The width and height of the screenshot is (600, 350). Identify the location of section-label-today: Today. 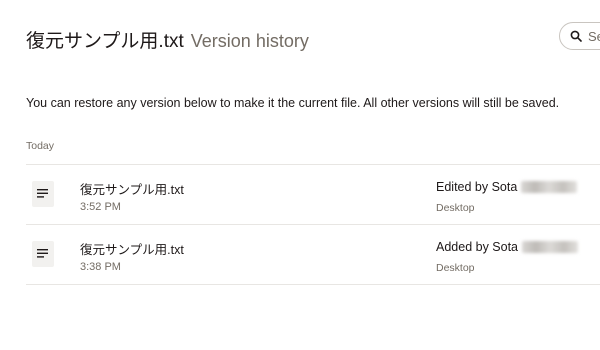
(40, 146).